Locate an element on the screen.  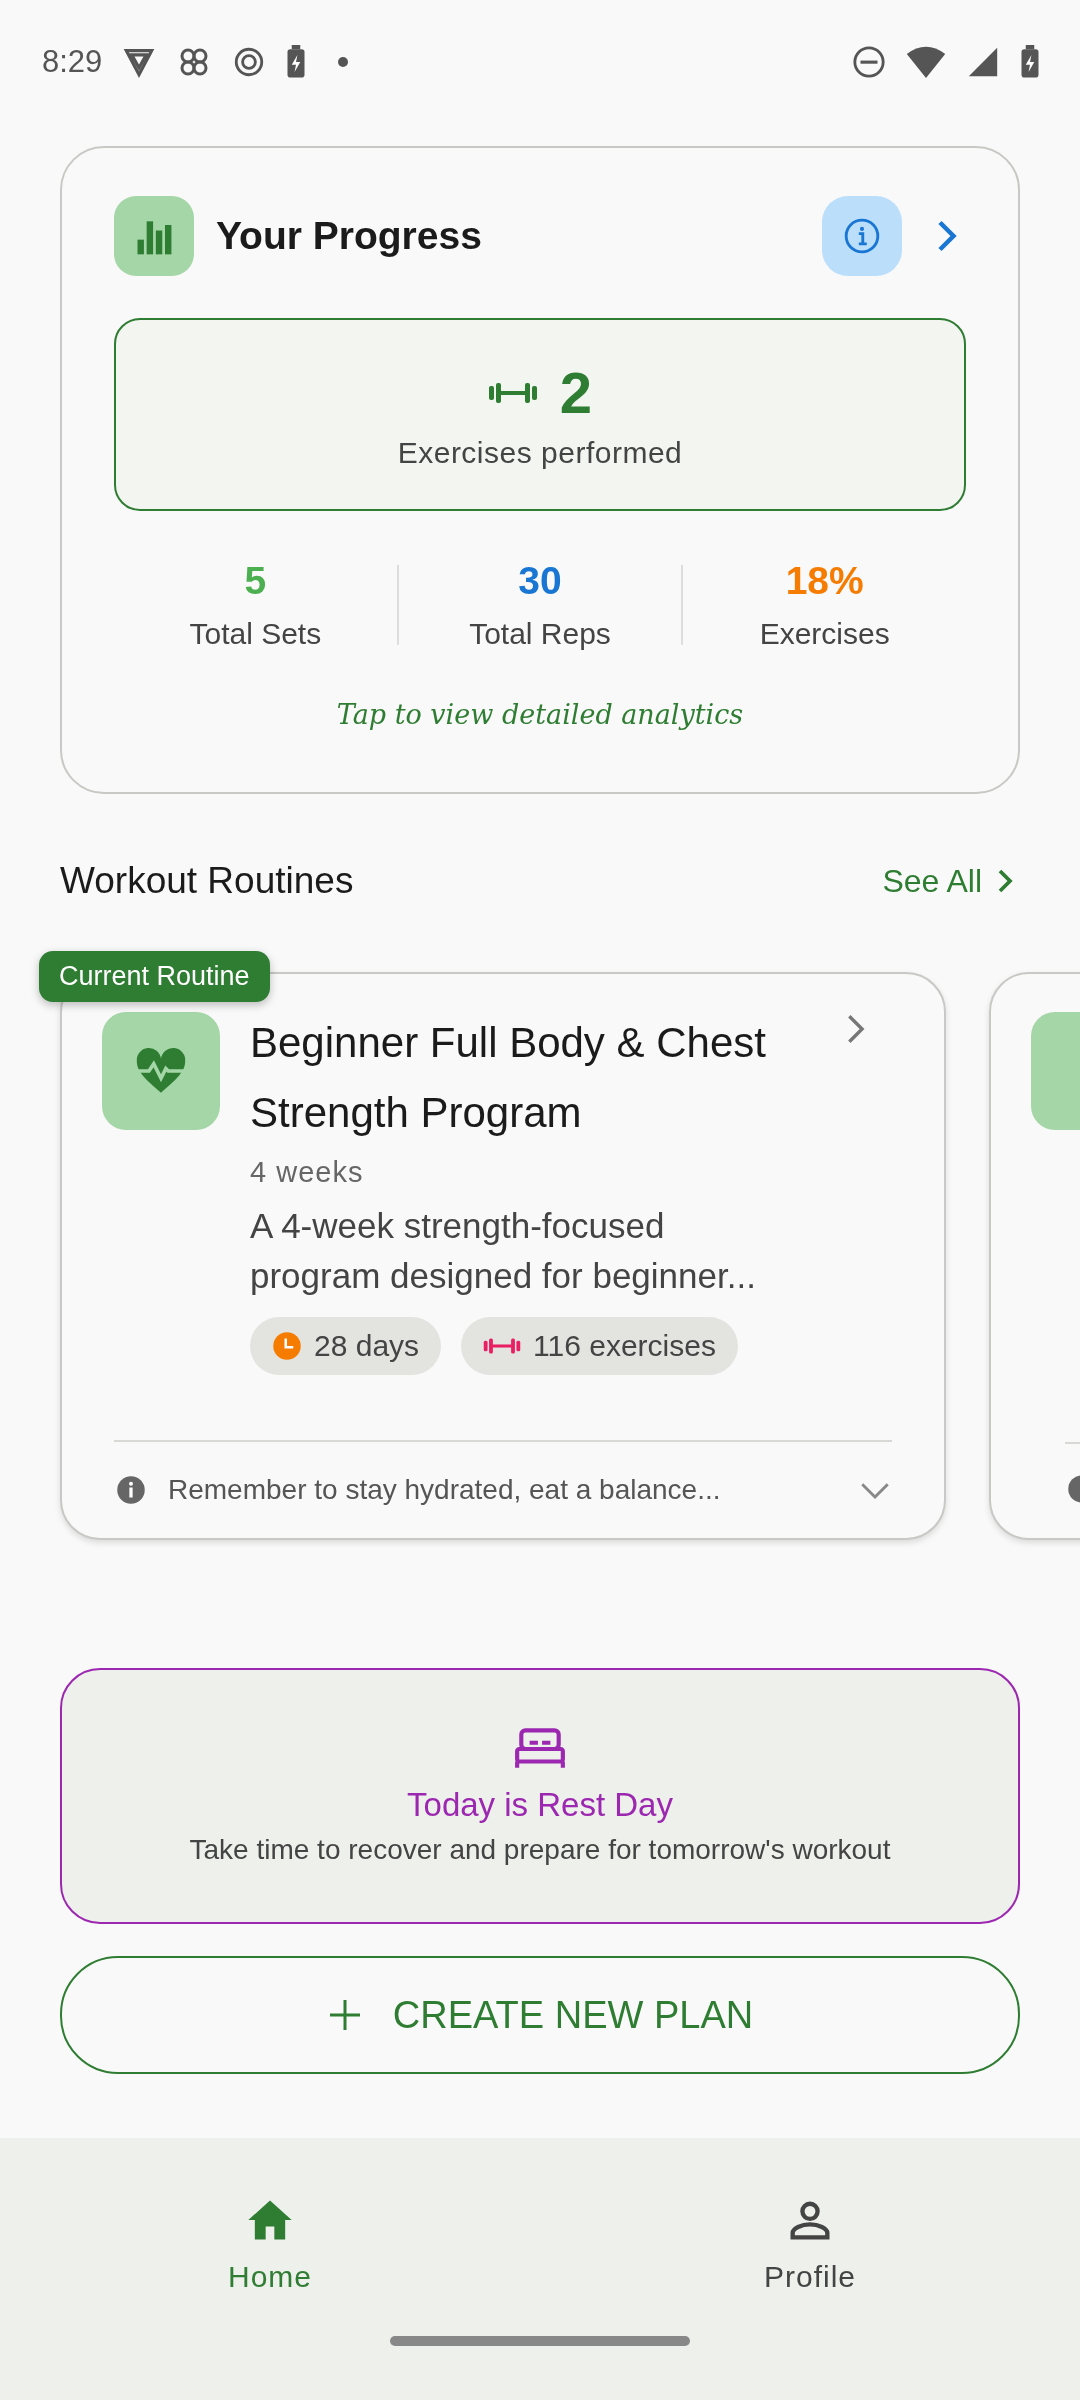
count-label: Exercises performed is located at coordinates (540, 453).